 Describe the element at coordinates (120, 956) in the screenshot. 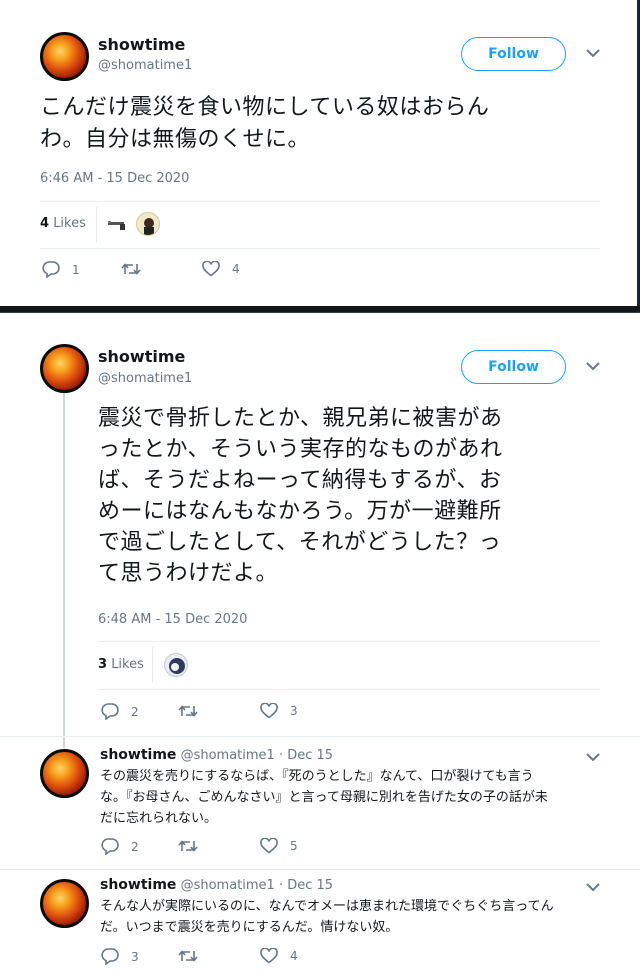

I see `reply-button: 3` at that location.